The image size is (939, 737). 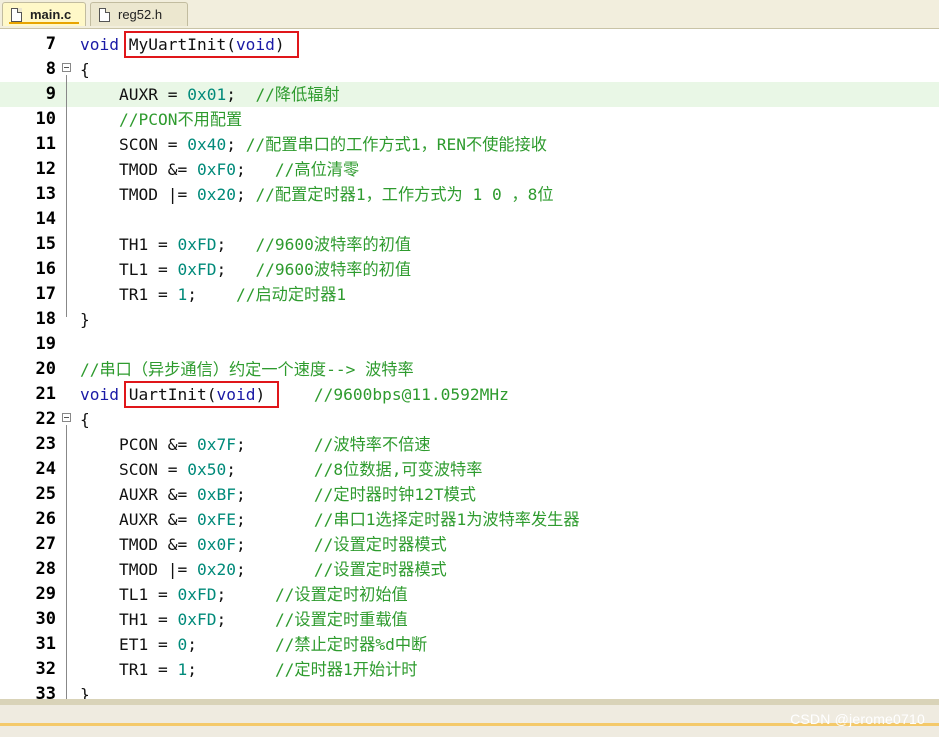 What do you see at coordinates (182, 644) in the screenshot?
I see `number-token: 0` at bounding box center [182, 644].